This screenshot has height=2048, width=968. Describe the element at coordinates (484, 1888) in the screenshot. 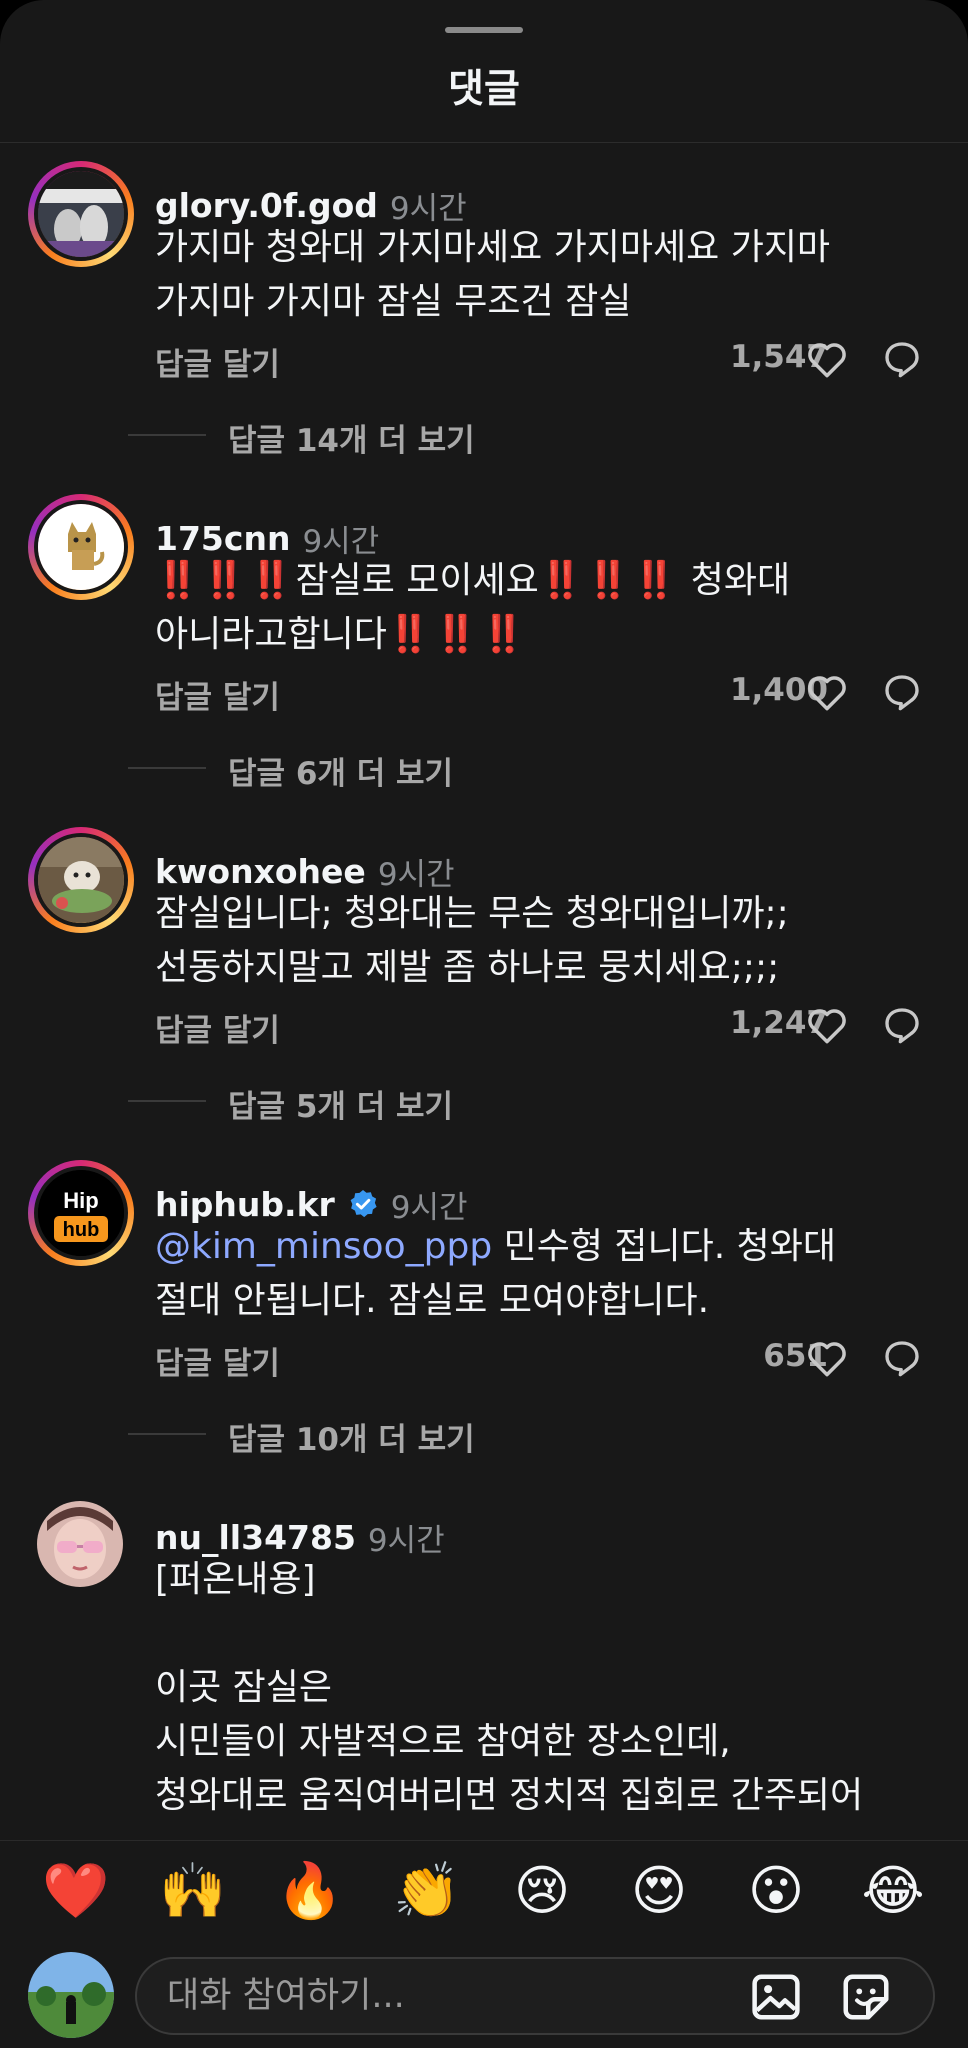

I see `reaction-bar: ❤️ 🙌 🔥 👏 😢 😍 😮 😂` at that location.